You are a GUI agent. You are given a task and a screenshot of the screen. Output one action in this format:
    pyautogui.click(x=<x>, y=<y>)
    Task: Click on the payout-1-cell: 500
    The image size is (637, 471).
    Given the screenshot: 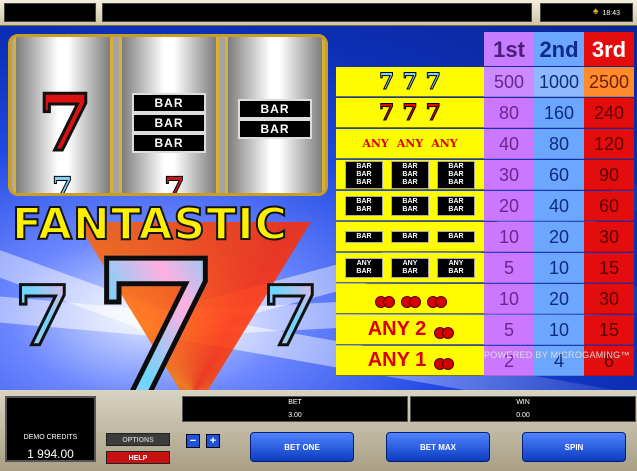 What is the action you would take?
    pyautogui.click(x=509, y=82)
    